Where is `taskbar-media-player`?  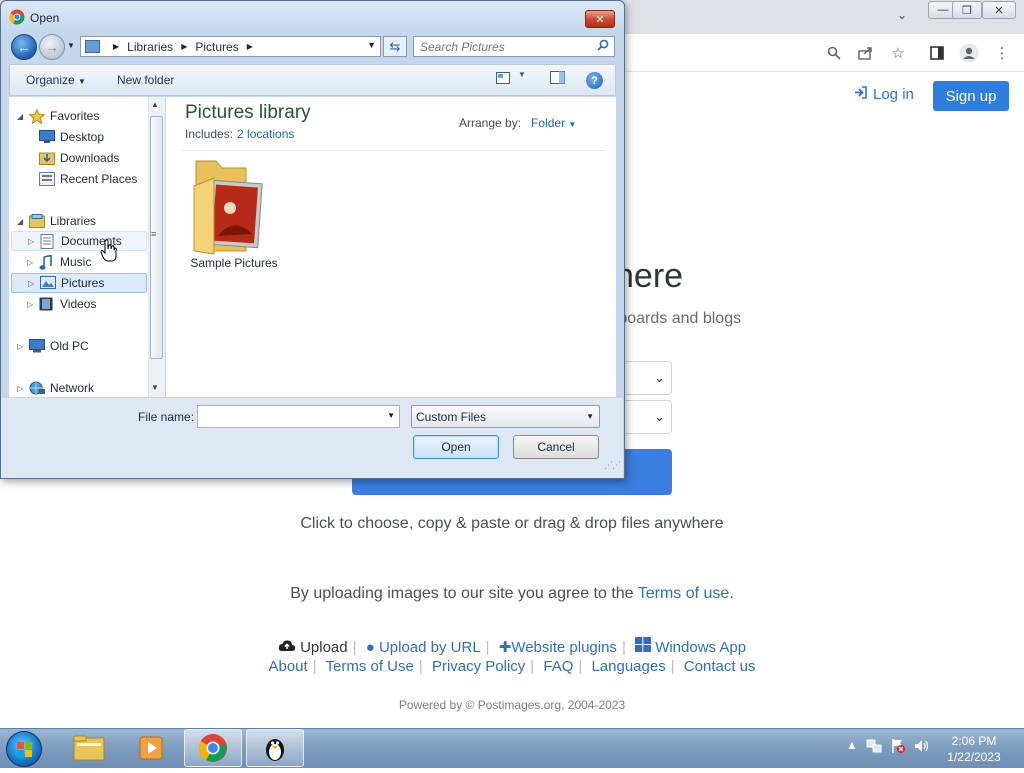 taskbar-media-player is located at coordinates (151, 748).